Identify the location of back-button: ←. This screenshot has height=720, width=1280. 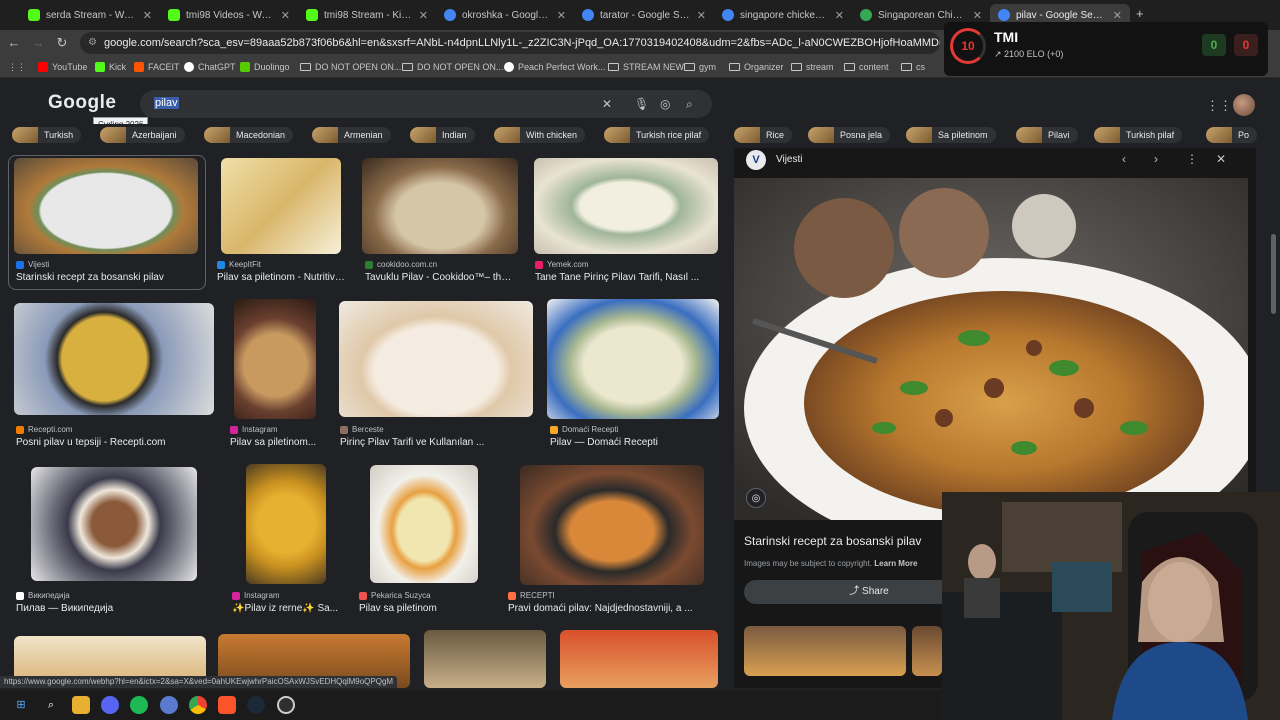
(14, 43).